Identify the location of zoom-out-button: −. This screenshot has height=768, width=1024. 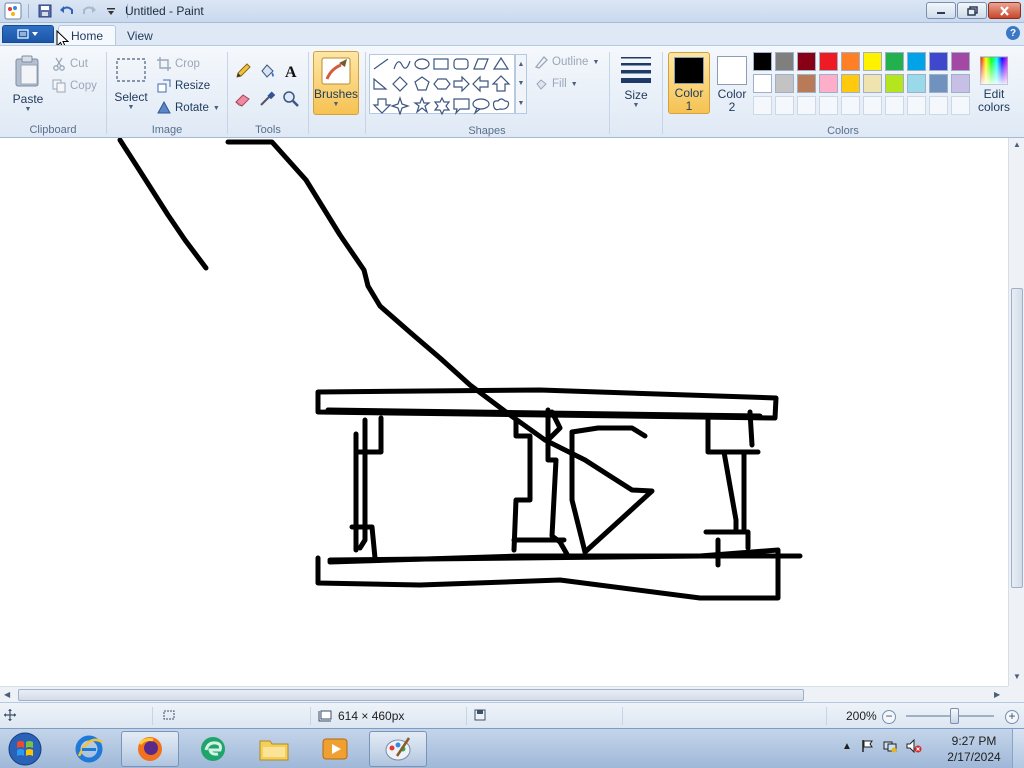
(889, 717).